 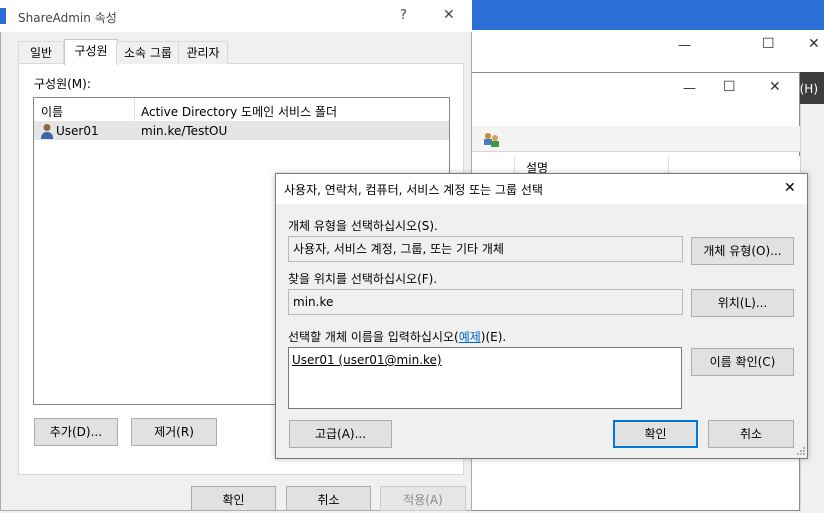 I want to click on tab-members: 구성원, so click(x=91, y=52).